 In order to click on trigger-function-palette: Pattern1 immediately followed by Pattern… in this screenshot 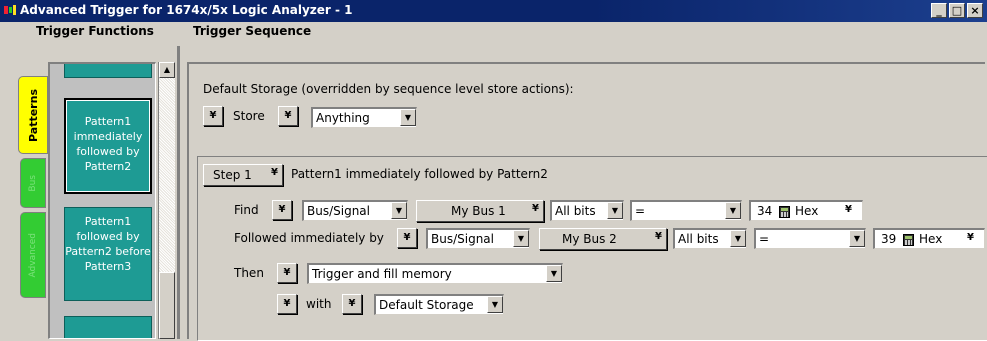, I will do `click(102, 200)`.